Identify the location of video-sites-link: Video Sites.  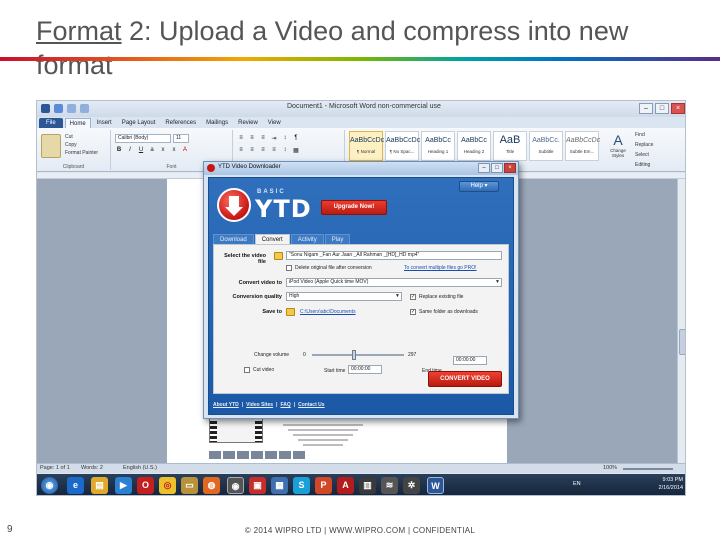
(259, 405).